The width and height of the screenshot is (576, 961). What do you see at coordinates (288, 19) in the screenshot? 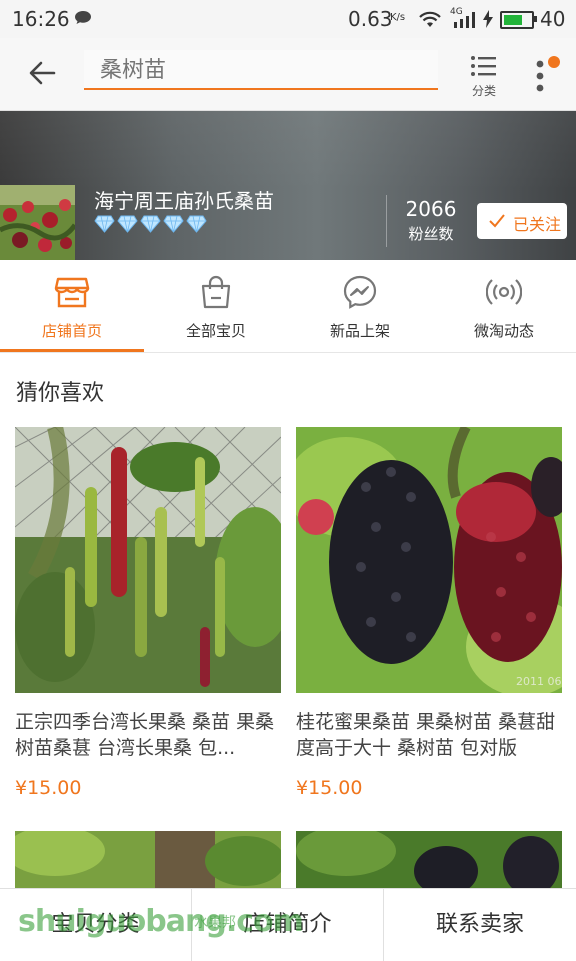
I see `status-bar: 16:26 0.63 K/s 4G 40` at bounding box center [288, 19].